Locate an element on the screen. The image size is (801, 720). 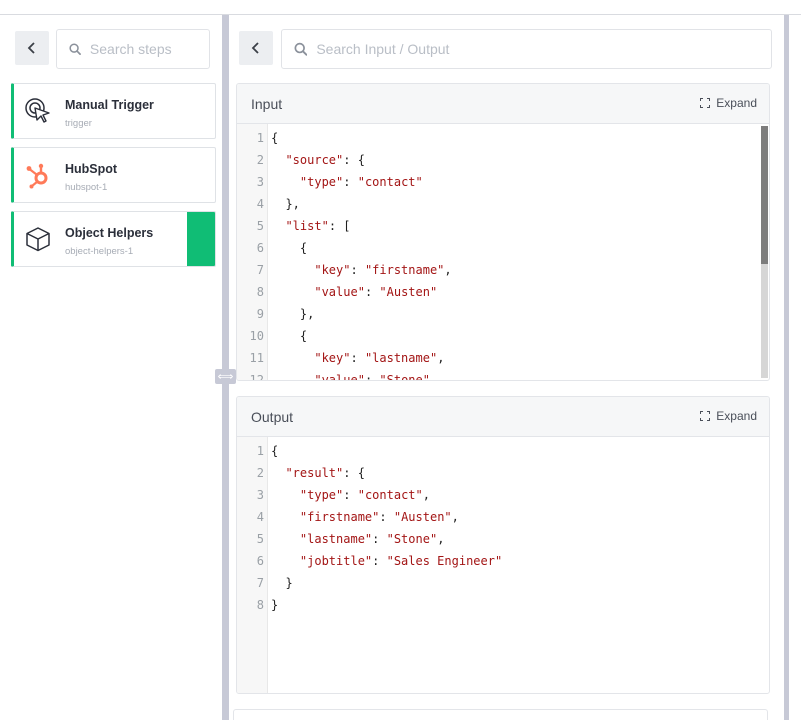
line-text: "jobtitle": "Sales Engineer" is located at coordinates (401, 561).